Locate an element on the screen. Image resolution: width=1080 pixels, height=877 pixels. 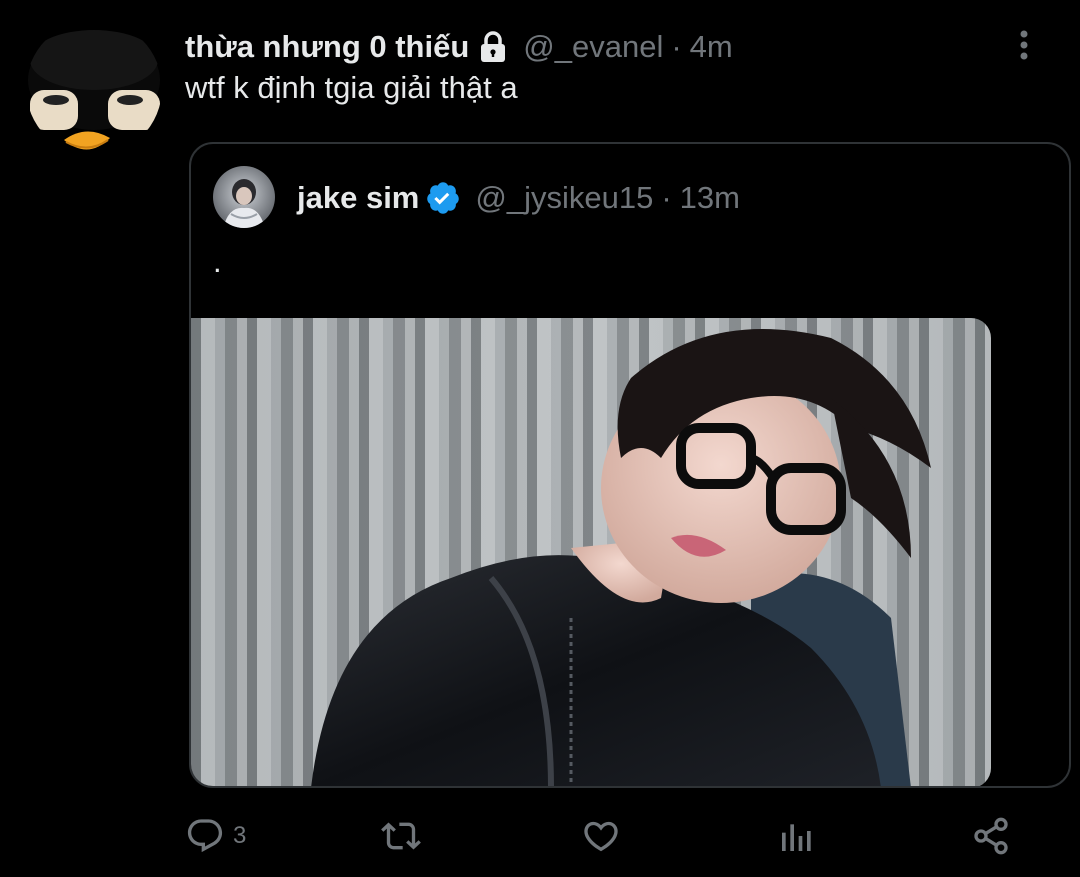
author-avatar is located at coordinates (94, 88).